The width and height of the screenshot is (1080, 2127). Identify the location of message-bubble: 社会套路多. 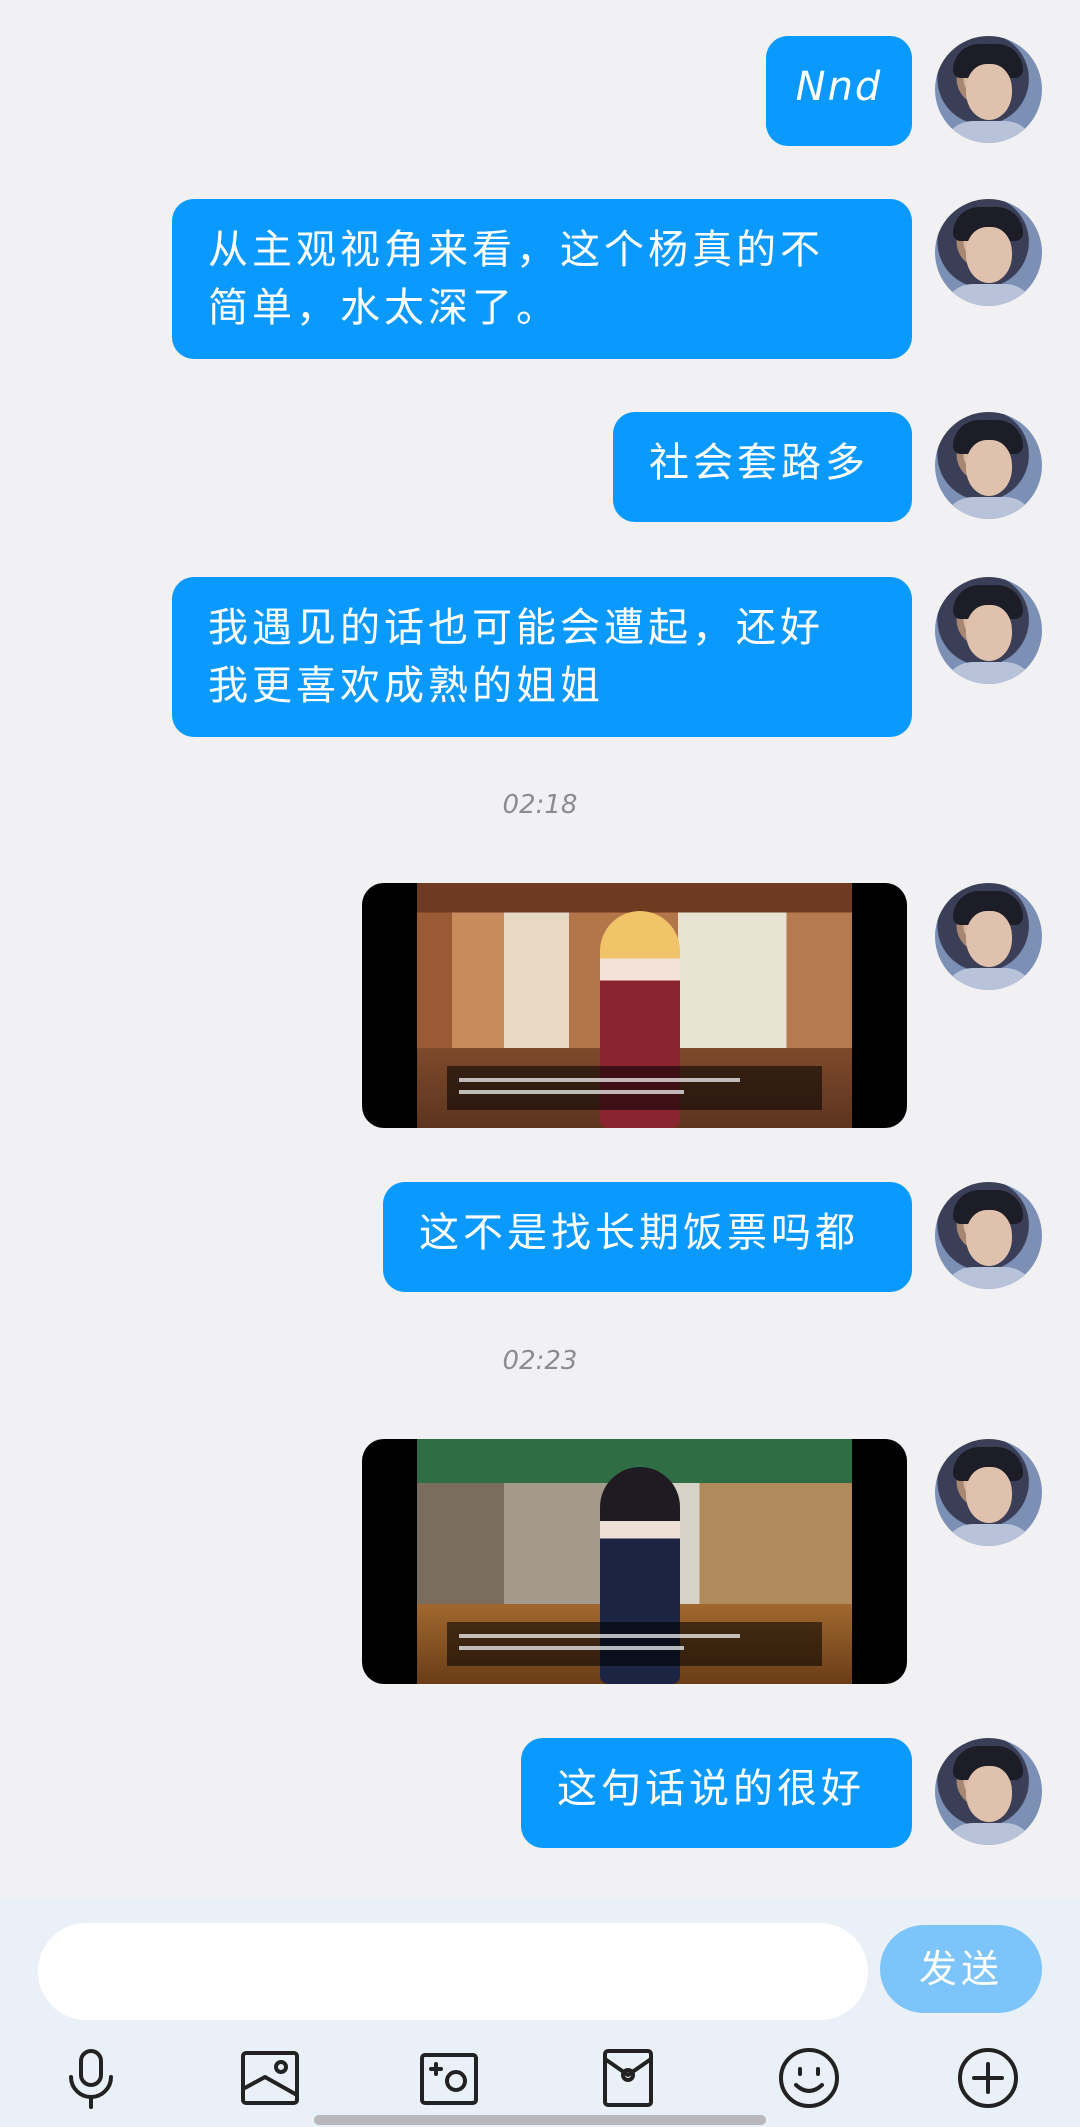
(762, 467).